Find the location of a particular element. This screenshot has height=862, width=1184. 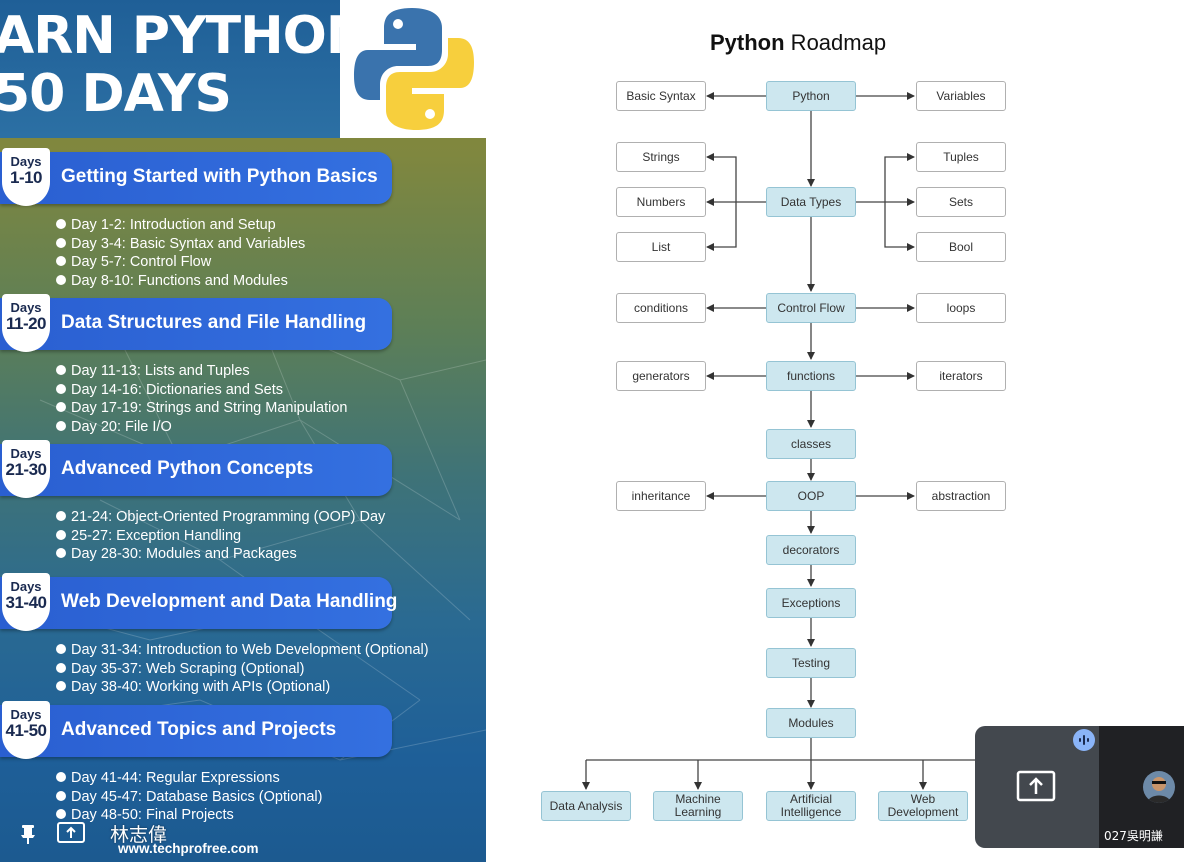

node-basic-syntax: Basic Syntax is located at coordinates (661, 96).